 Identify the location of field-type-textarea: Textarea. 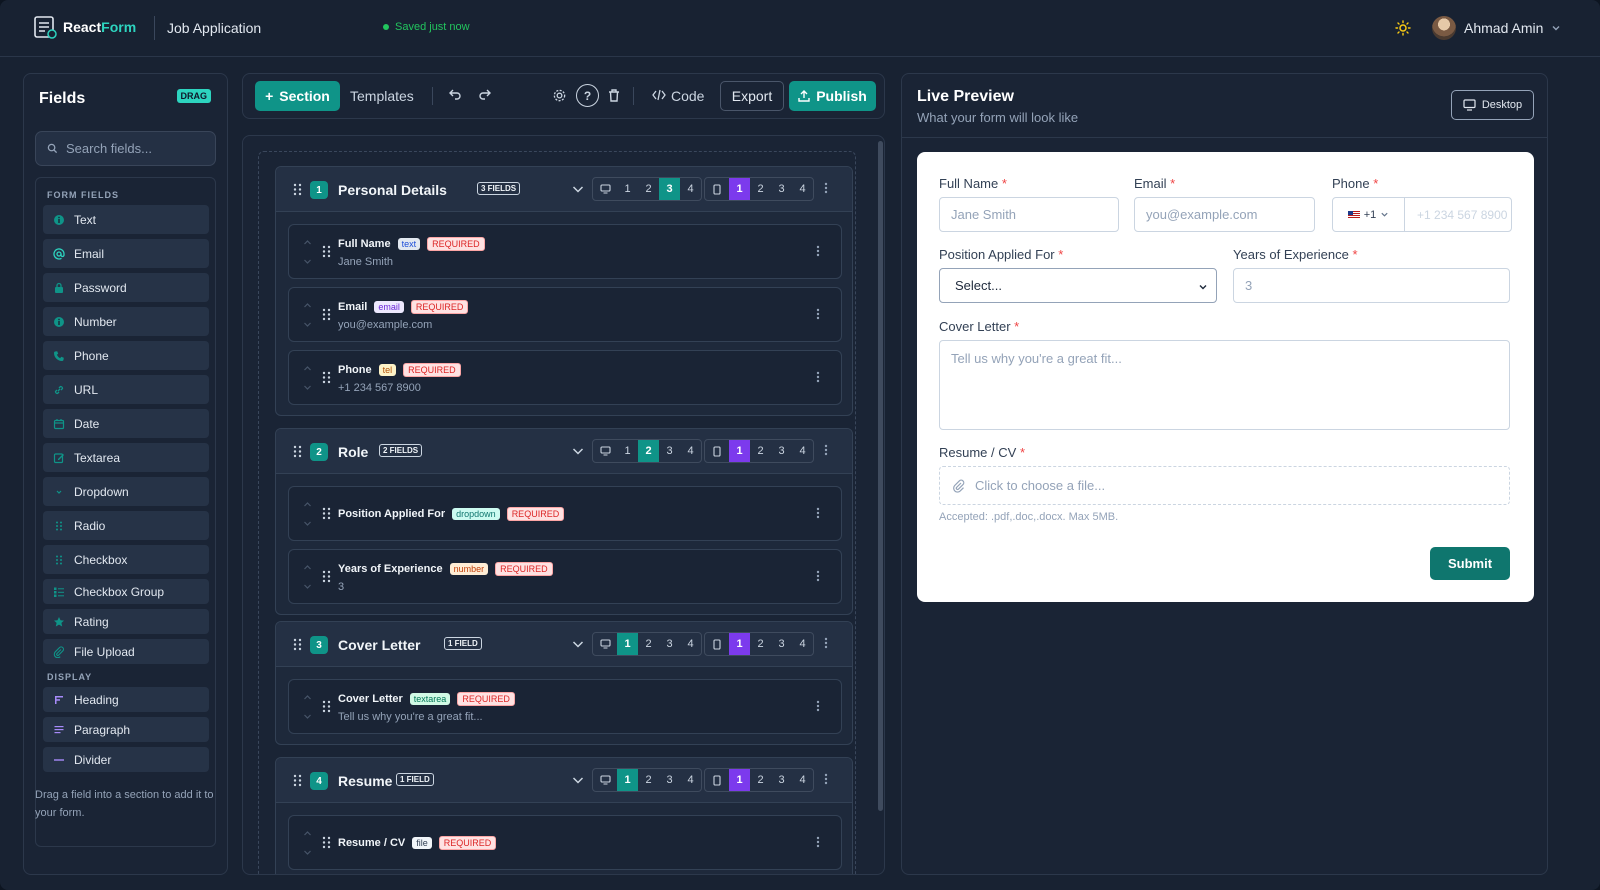
(126, 457).